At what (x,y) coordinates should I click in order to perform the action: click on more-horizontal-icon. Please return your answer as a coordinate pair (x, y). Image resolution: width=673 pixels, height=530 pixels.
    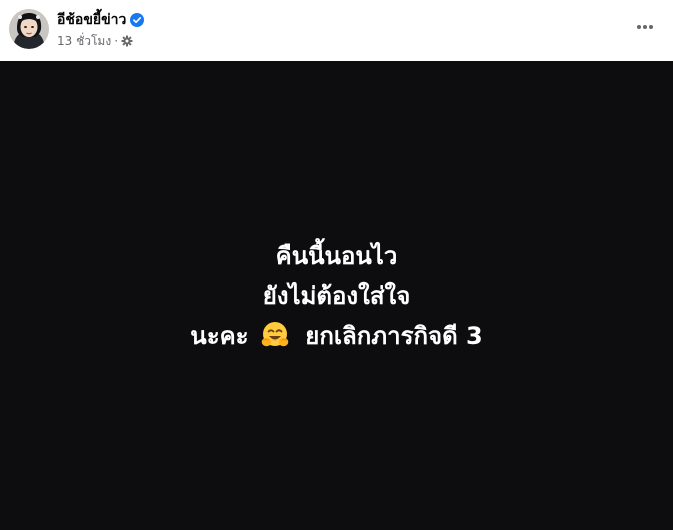
    Looking at the image, I should click on (645, 27).